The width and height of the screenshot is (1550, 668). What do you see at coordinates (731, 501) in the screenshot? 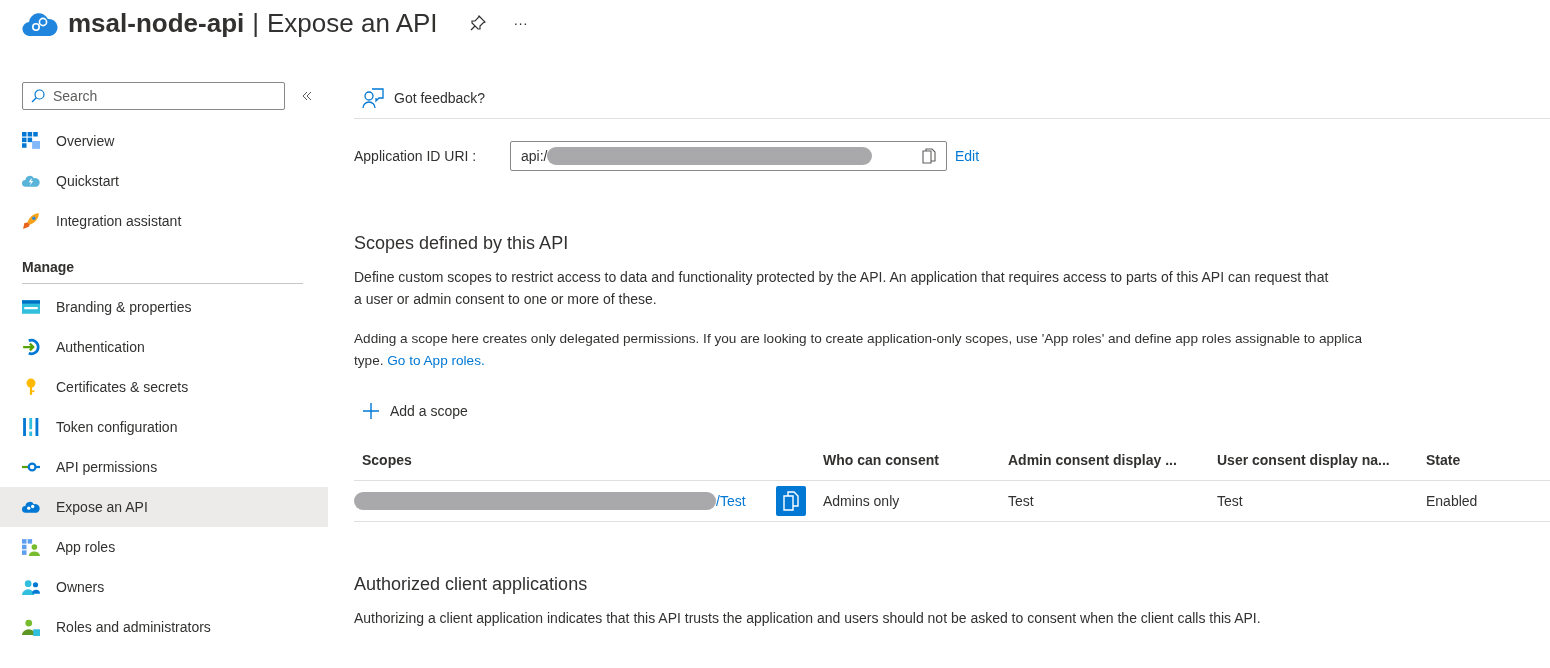
I see `scope-link: /Test` at bounding box center [731, 501].